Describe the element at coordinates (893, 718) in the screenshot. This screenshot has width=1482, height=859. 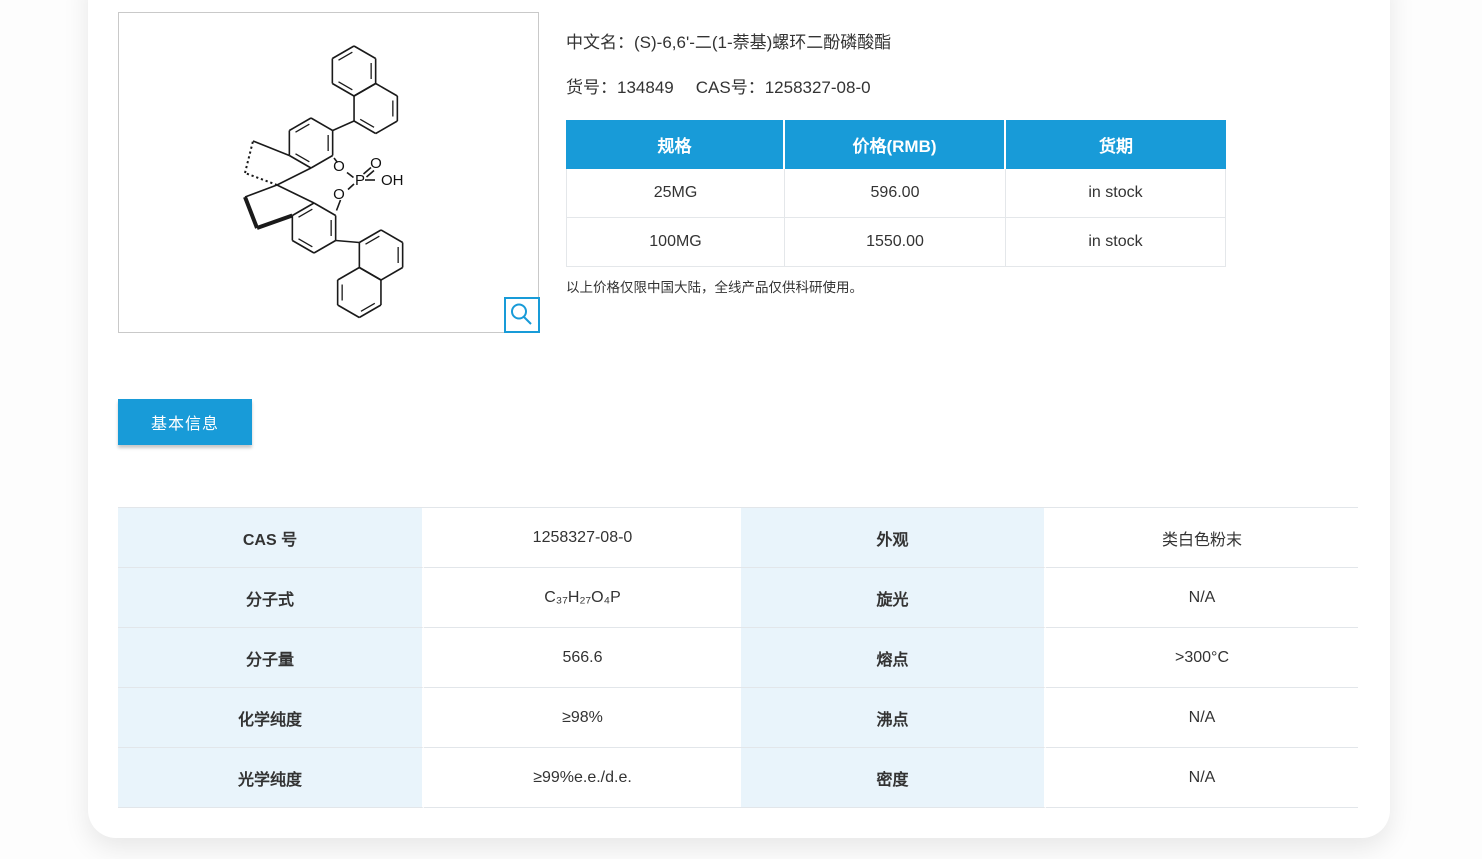
I see `detail-label: 沸点` at that location.